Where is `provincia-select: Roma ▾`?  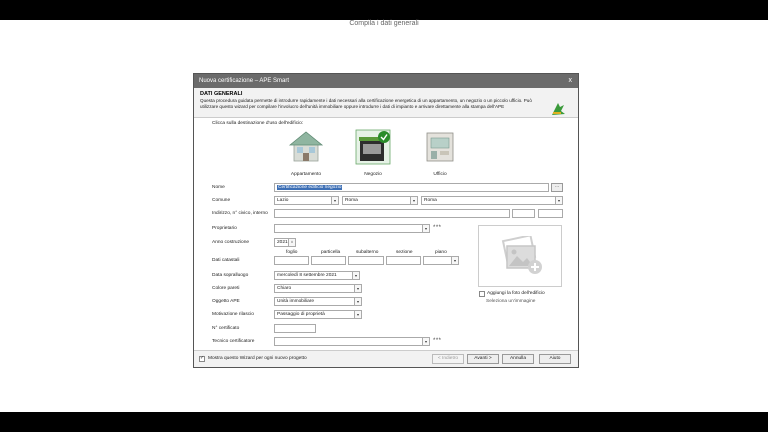 provincia-select: Roma ▾ is located at coordinates (380, 200).